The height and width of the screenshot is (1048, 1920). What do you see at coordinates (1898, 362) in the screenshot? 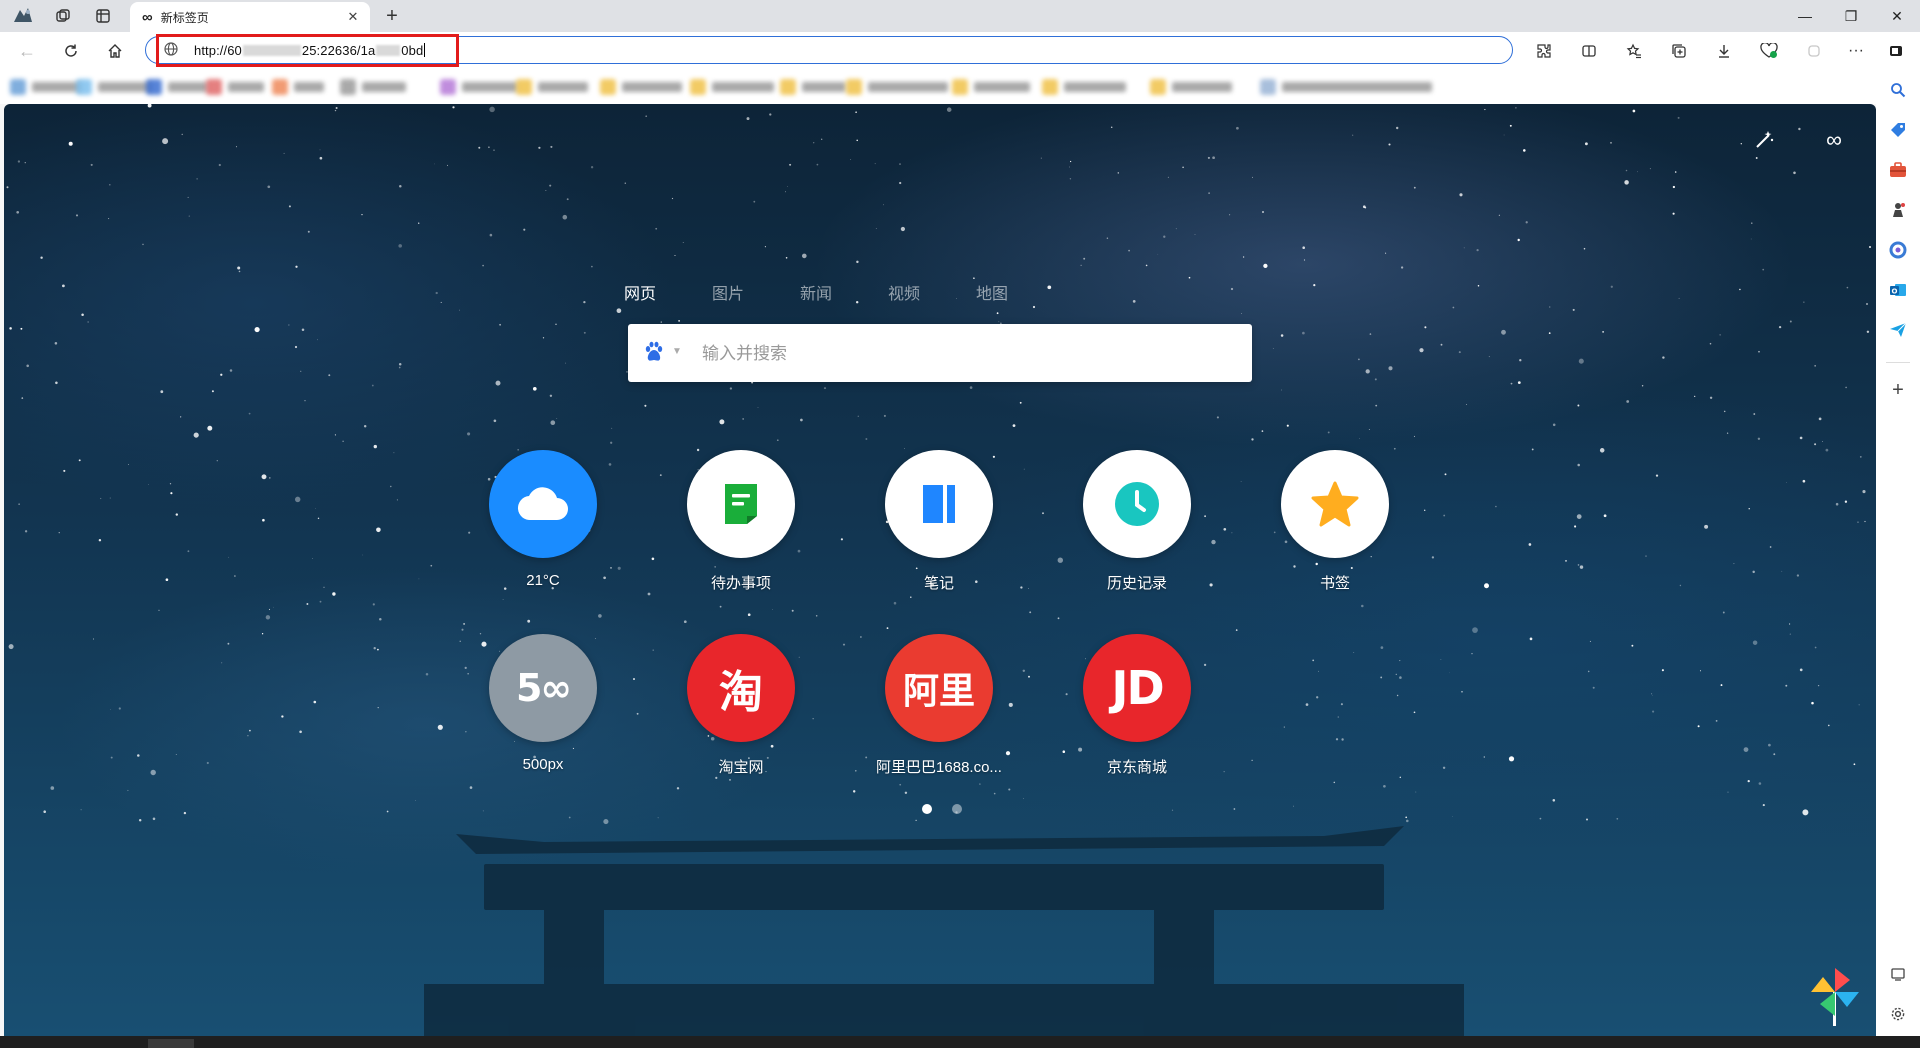
I see `sidebar-divider` at bounding box center [1898, 362].